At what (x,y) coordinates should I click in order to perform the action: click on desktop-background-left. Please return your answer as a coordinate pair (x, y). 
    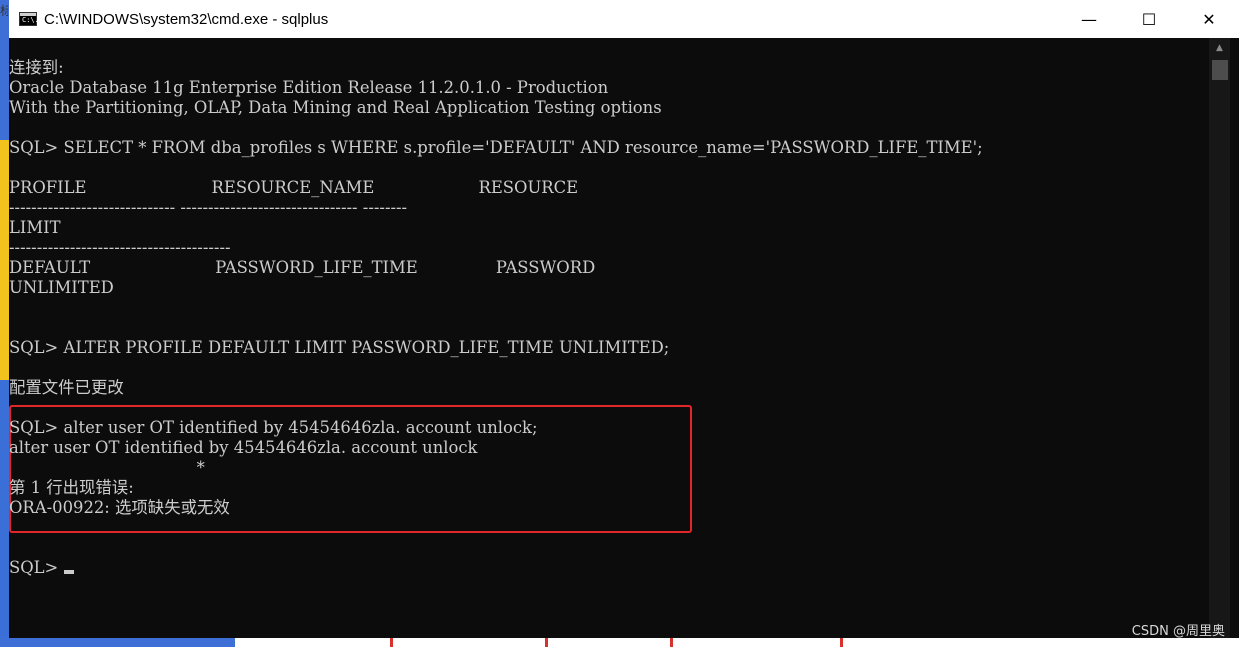
    Looking at the image, I should click on (4, 323).